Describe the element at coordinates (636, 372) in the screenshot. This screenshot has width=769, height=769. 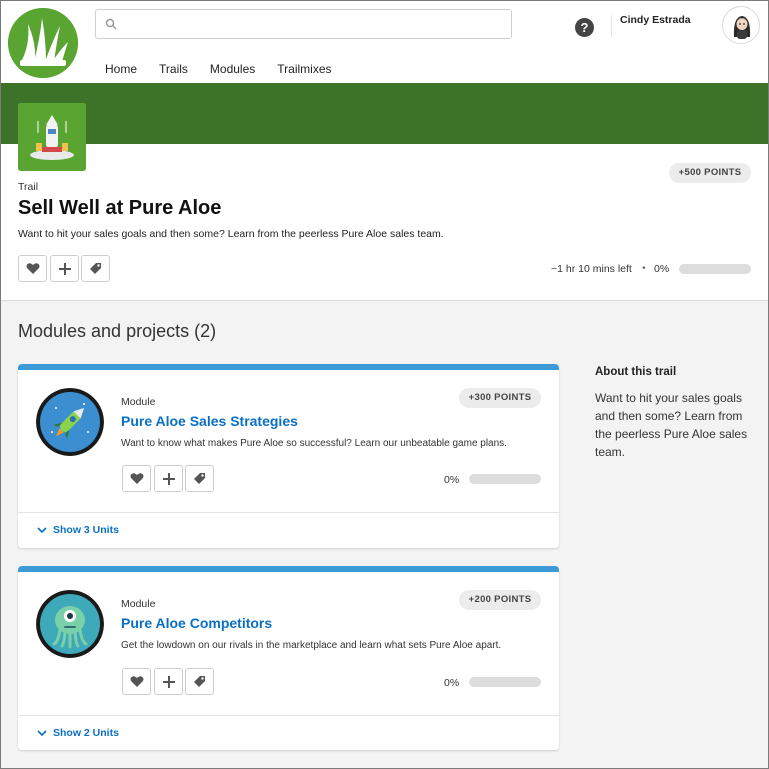
I see `about-trail-title: About this trail` at that location.